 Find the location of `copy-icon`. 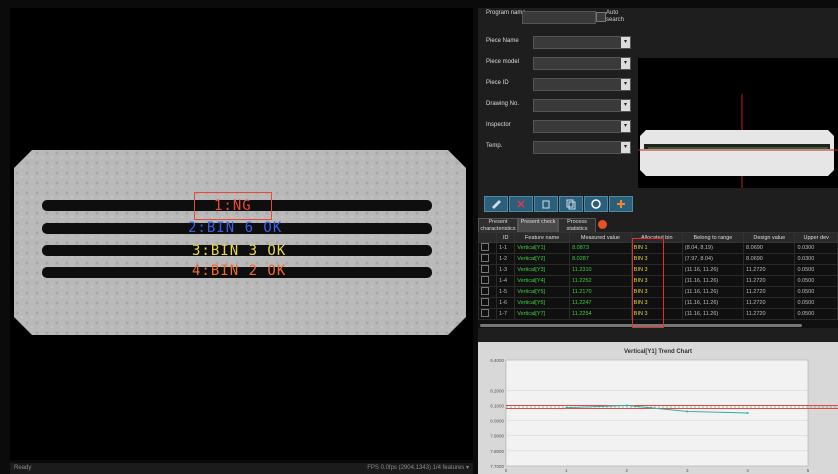

copy-icon is located at coordinates (571, 204).